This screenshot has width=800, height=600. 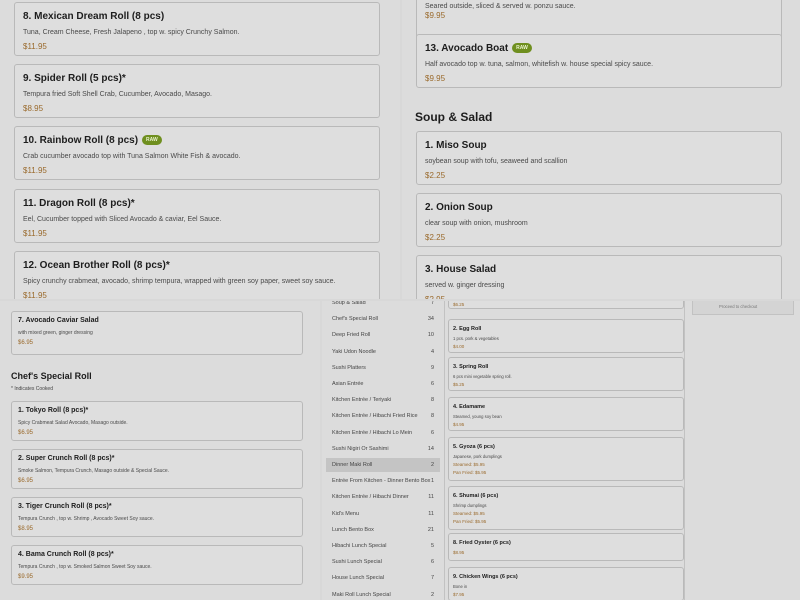 I want to click on category-item: Kitchen Entrée / Hibachi Dinner 11, so click(x=383, y=497).